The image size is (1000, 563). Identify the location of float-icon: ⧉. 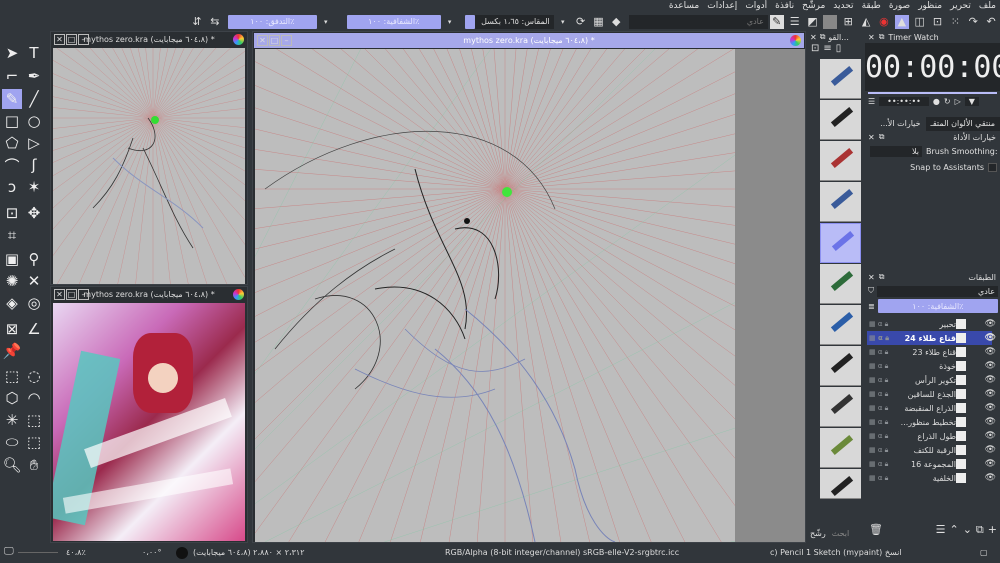
(882, 137).